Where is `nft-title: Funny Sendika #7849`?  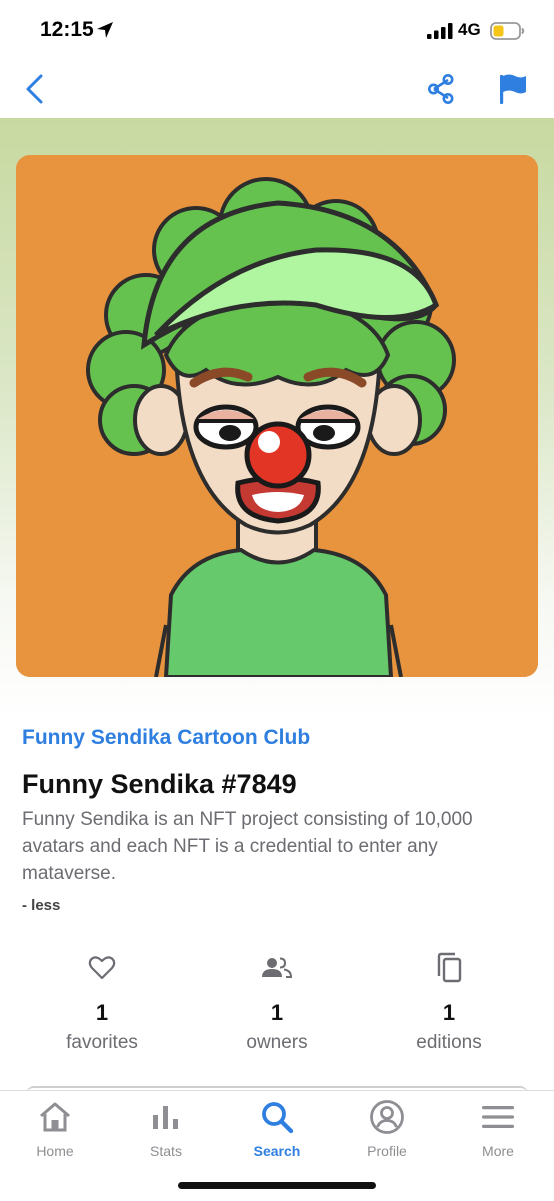 nft-title: Funny Sendika #7849 is located at coordinates (159, 784).